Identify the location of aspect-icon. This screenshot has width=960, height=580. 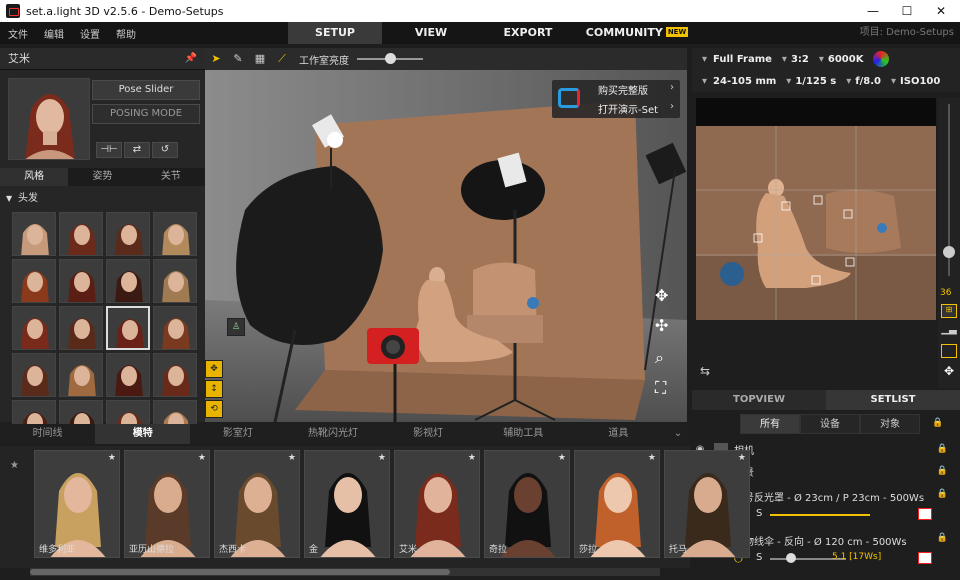
(949, 351).